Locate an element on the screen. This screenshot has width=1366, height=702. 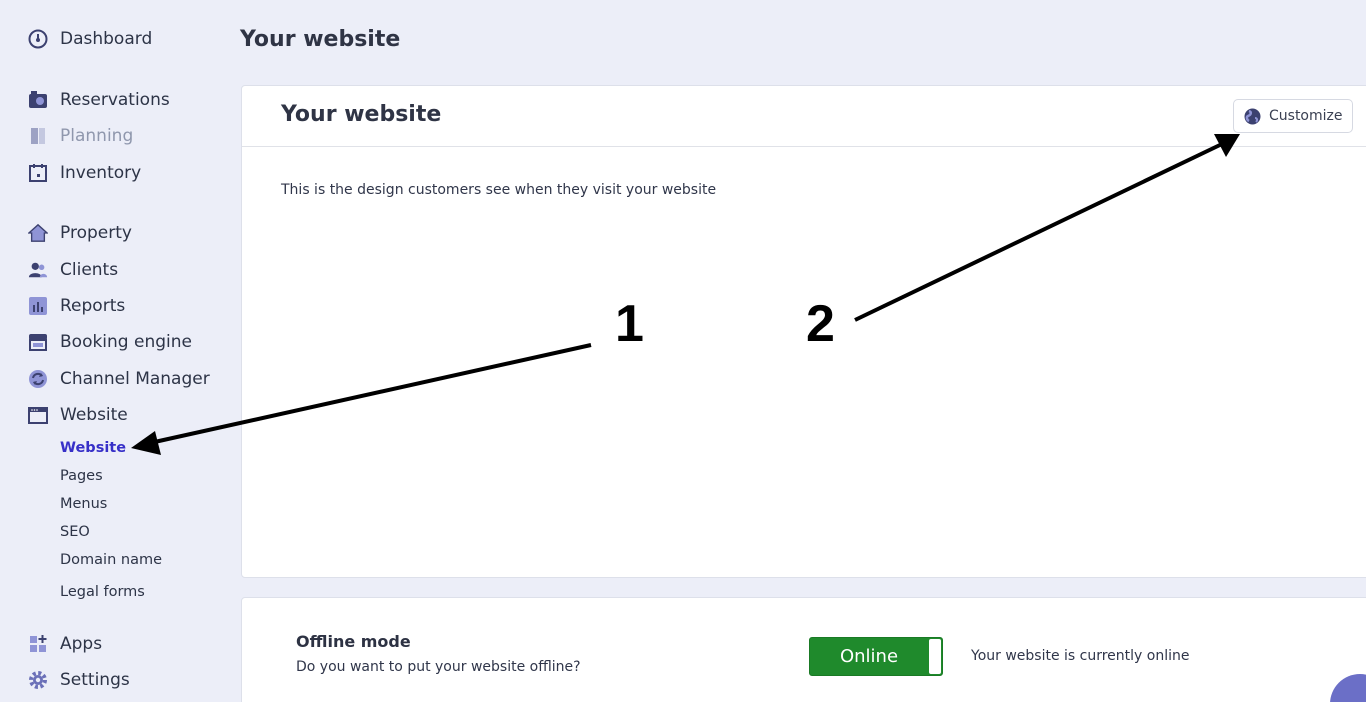
arrow-2-line is located at coordinates (1038, 232).